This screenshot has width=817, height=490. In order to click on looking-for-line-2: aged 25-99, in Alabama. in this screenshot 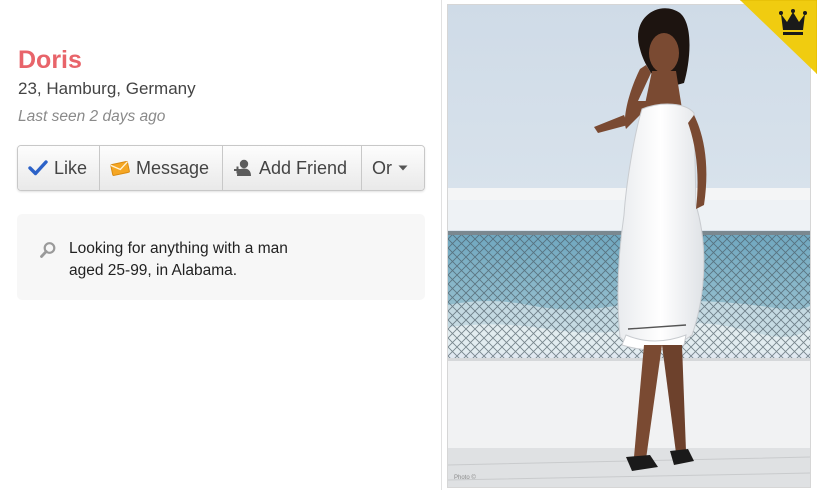, I will do `click(153, 270)`.